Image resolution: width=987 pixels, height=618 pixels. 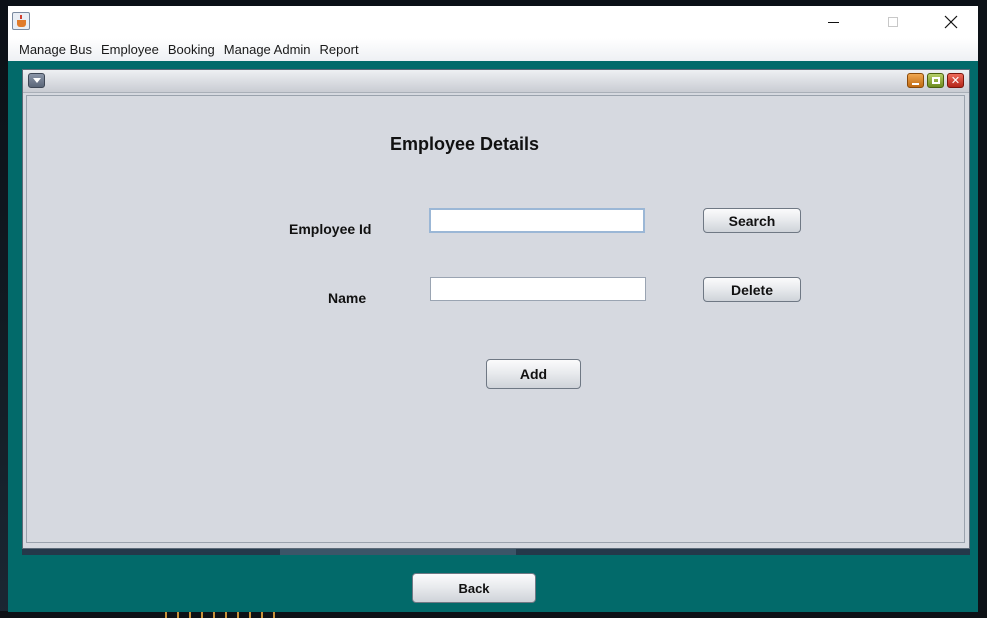 What do you see at coordinates (55, 49) in the screenshot?
I see `menu-manage-bus: Manage Bus` at bounding box center [55, 49].